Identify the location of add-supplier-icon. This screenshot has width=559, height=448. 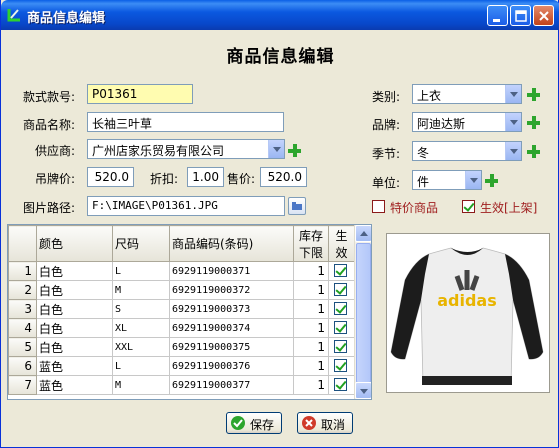
(294, 150).